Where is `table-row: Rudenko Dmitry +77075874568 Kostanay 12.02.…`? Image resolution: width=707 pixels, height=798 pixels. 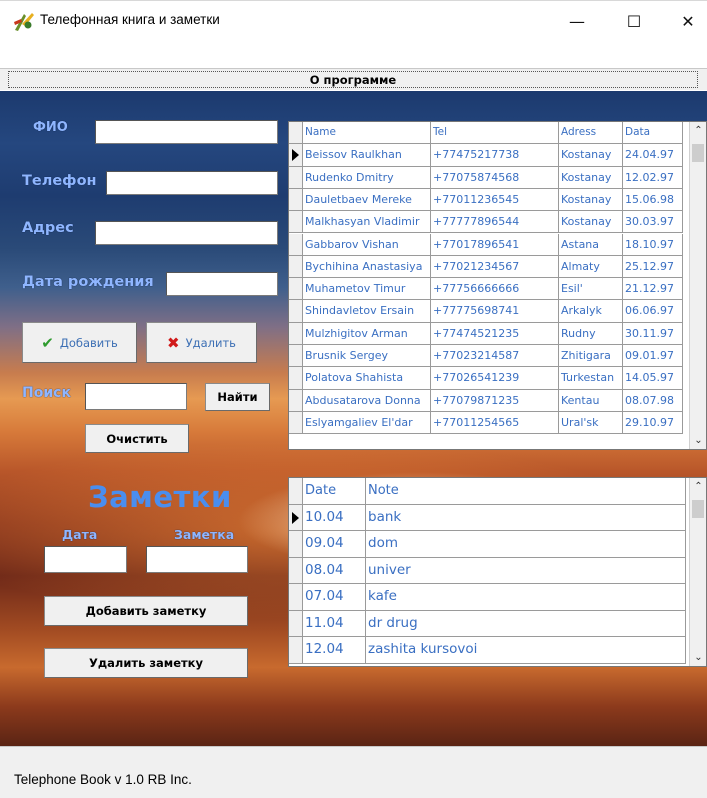
table-row: Rudenko Dmitry +77075874568 Kostanay 12.02.… is located at coordinates (486, 177).